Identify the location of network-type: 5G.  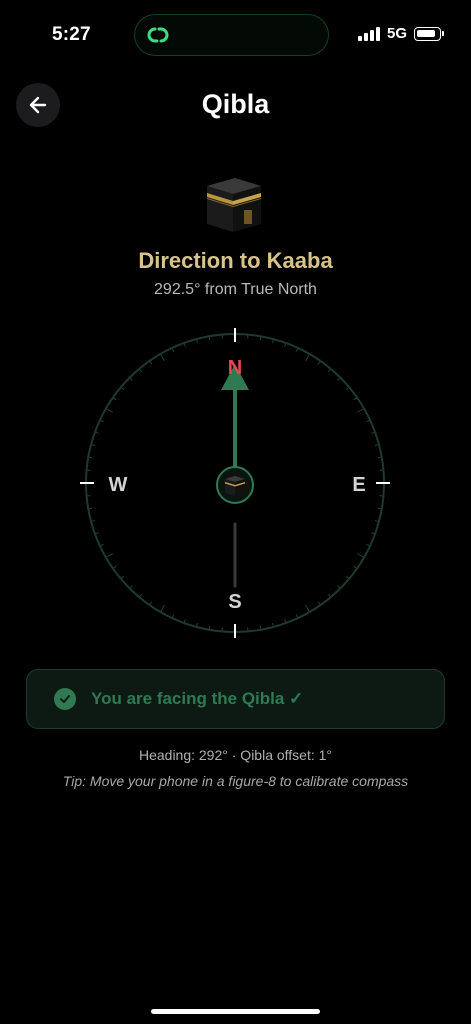
(396, 33).